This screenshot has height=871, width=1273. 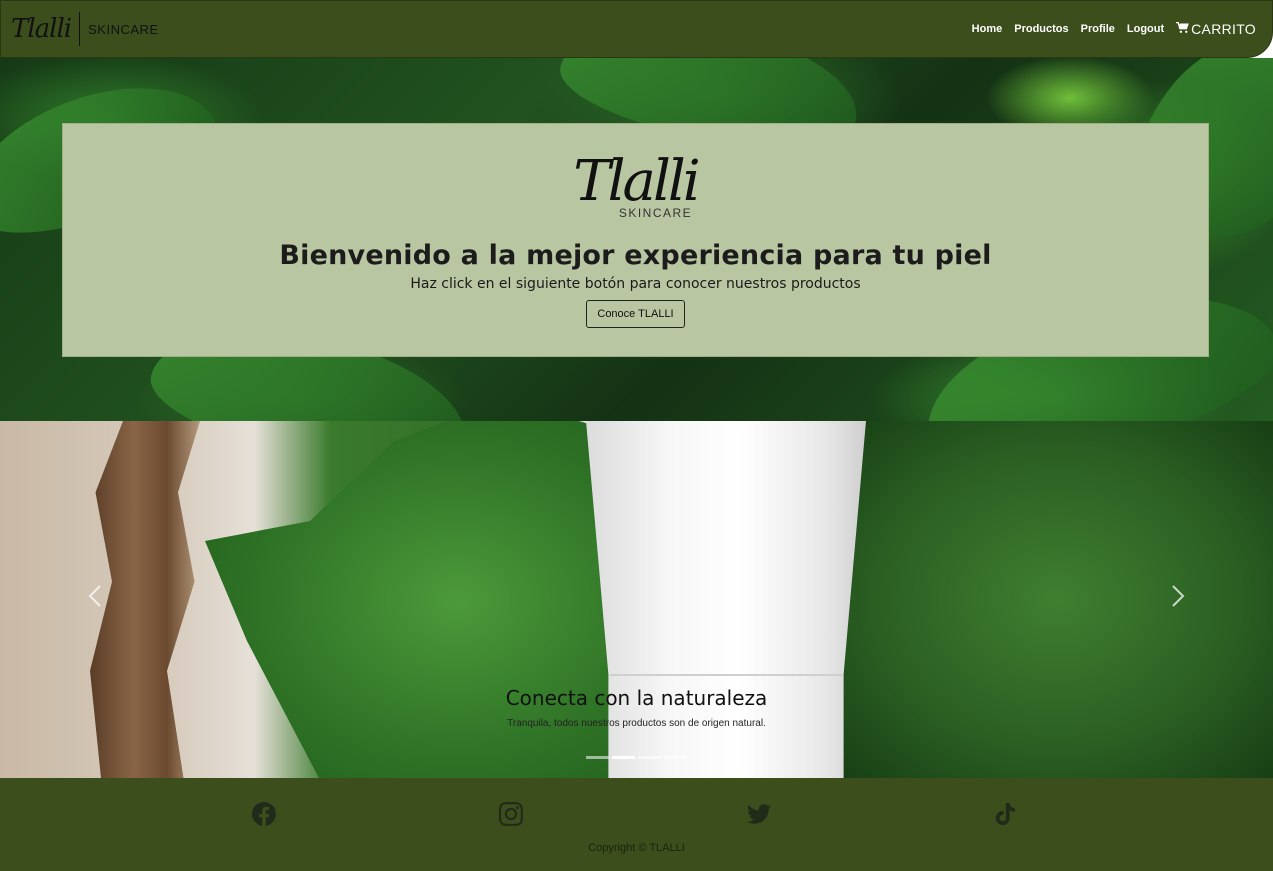 I want to click on nav-link-logout: Logout, so click(x=1145, y=29).